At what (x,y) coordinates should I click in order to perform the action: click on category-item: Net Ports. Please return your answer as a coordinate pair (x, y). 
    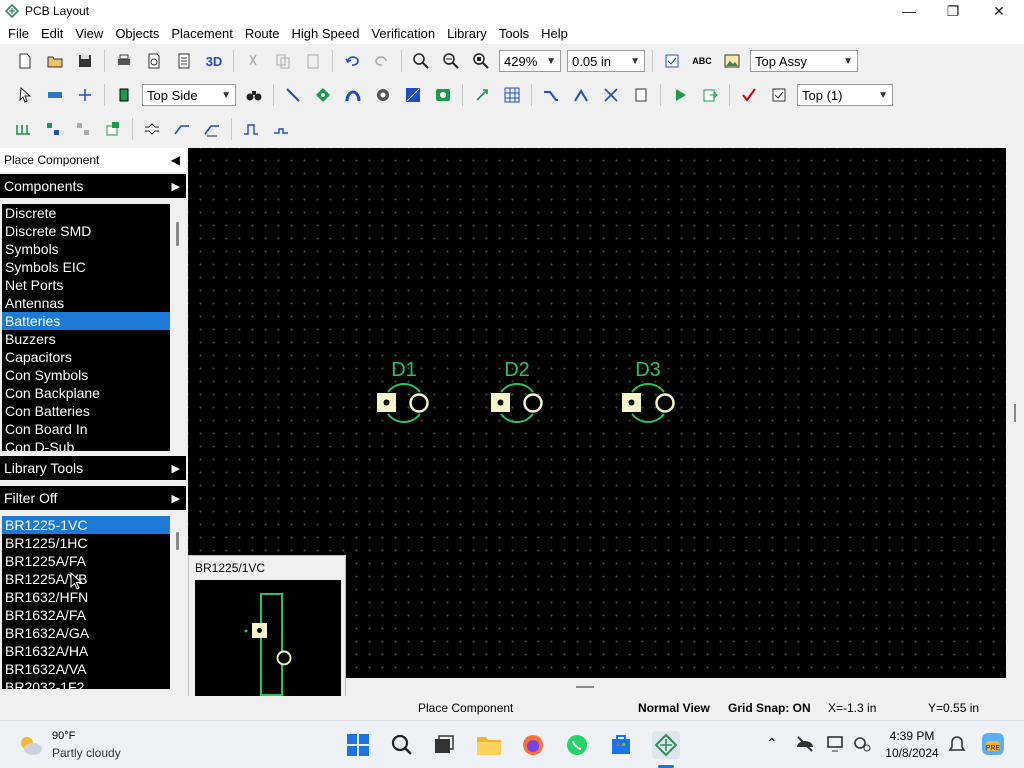
    Looking at the image, I should click on (86, 285).